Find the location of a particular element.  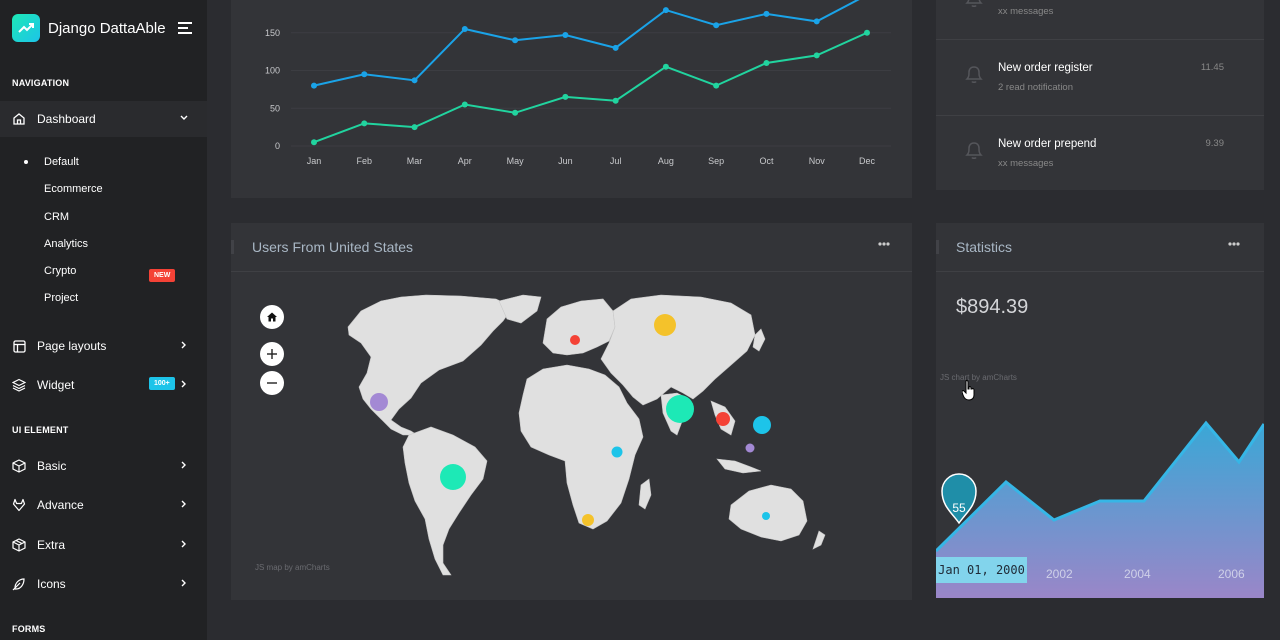

notification-item: New order prepend xx messages 9.39 is located at coordinates (1100, 154).